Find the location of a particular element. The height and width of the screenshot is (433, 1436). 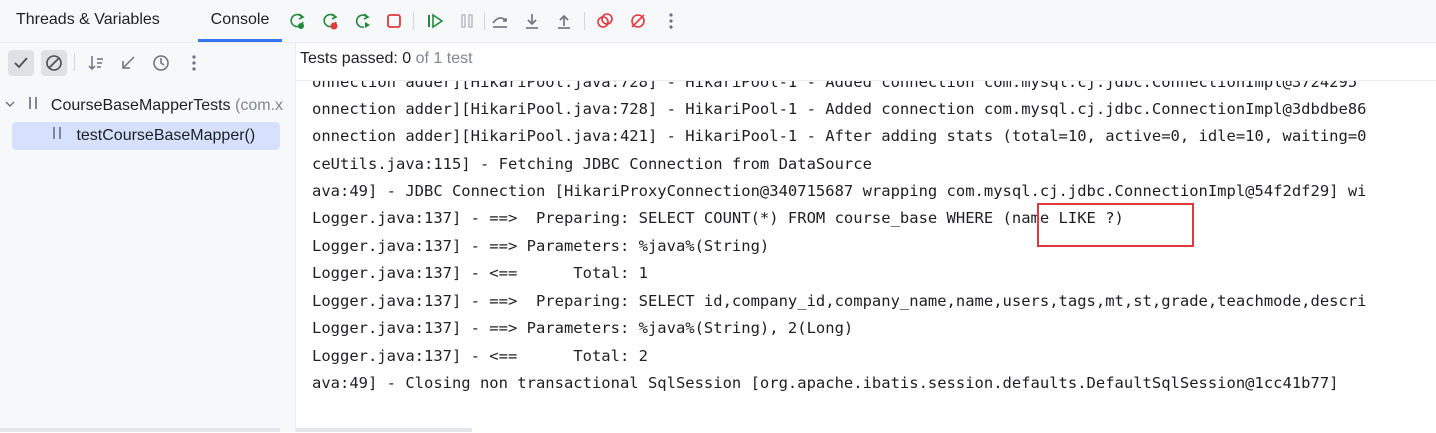

console-line: Logger.java:137] - <== Total: 1 is located at coordinates (480, 273).